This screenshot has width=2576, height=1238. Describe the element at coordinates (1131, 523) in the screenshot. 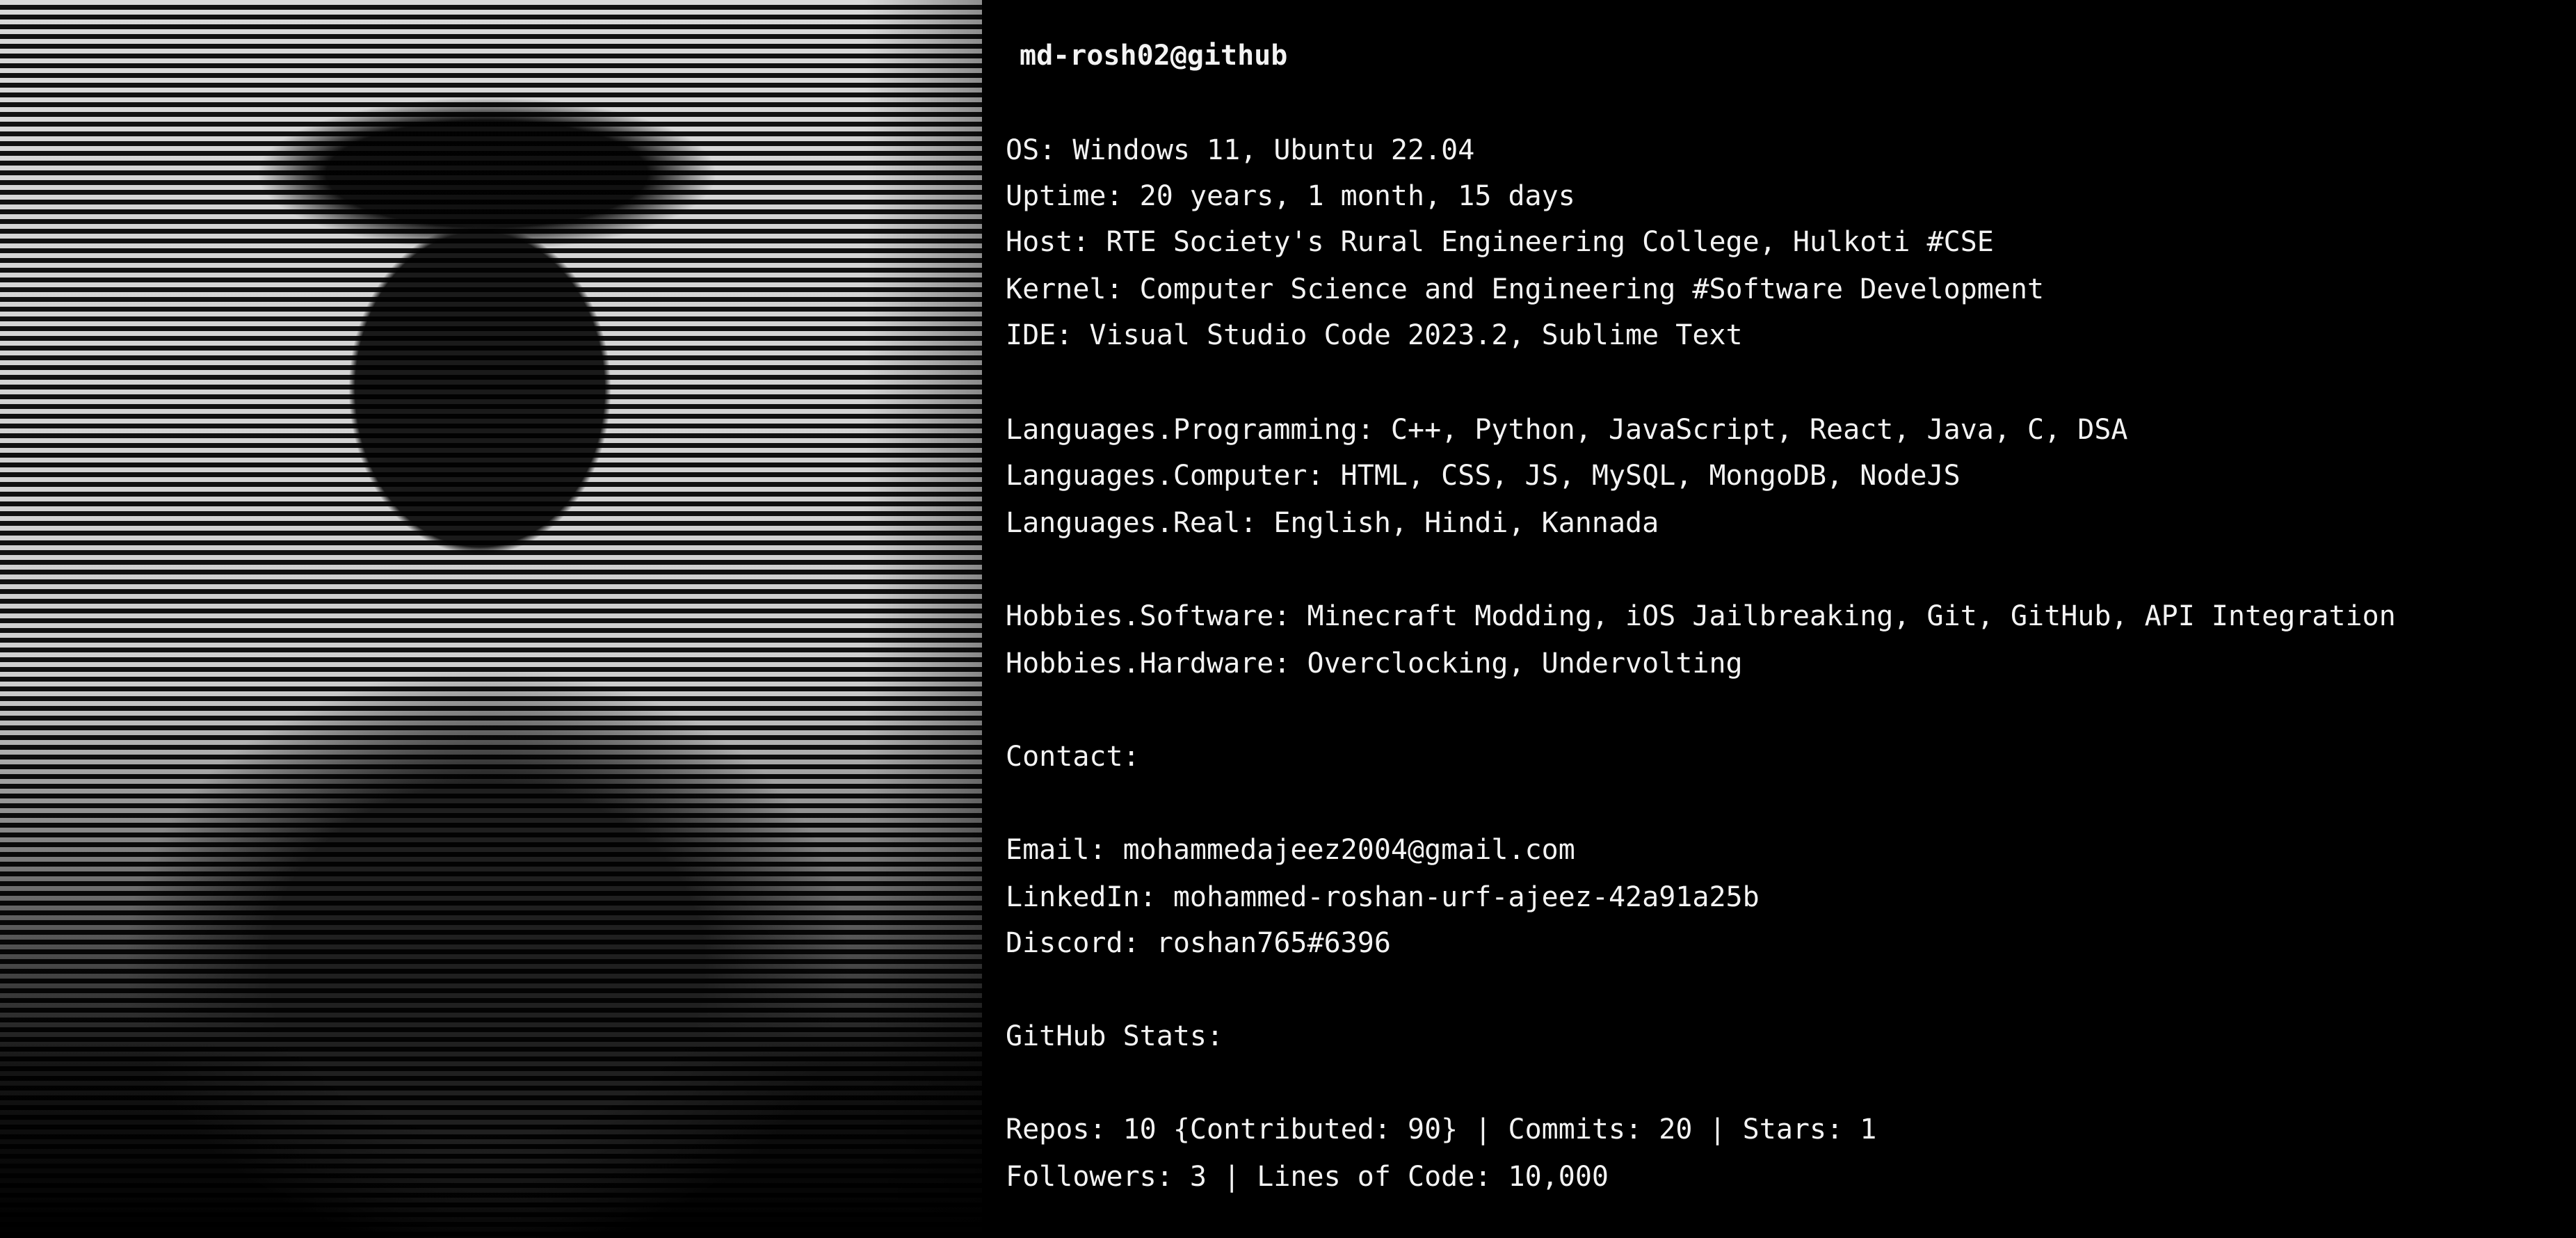

I see `info-key: Languages.Real:` at that location.